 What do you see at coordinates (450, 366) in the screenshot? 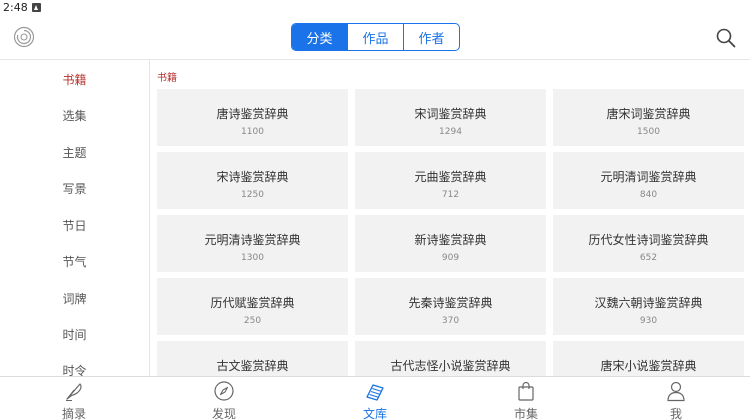
I see `book-title: 古代志怪小说鉴赏辞典` at bounding box center [450, 366].